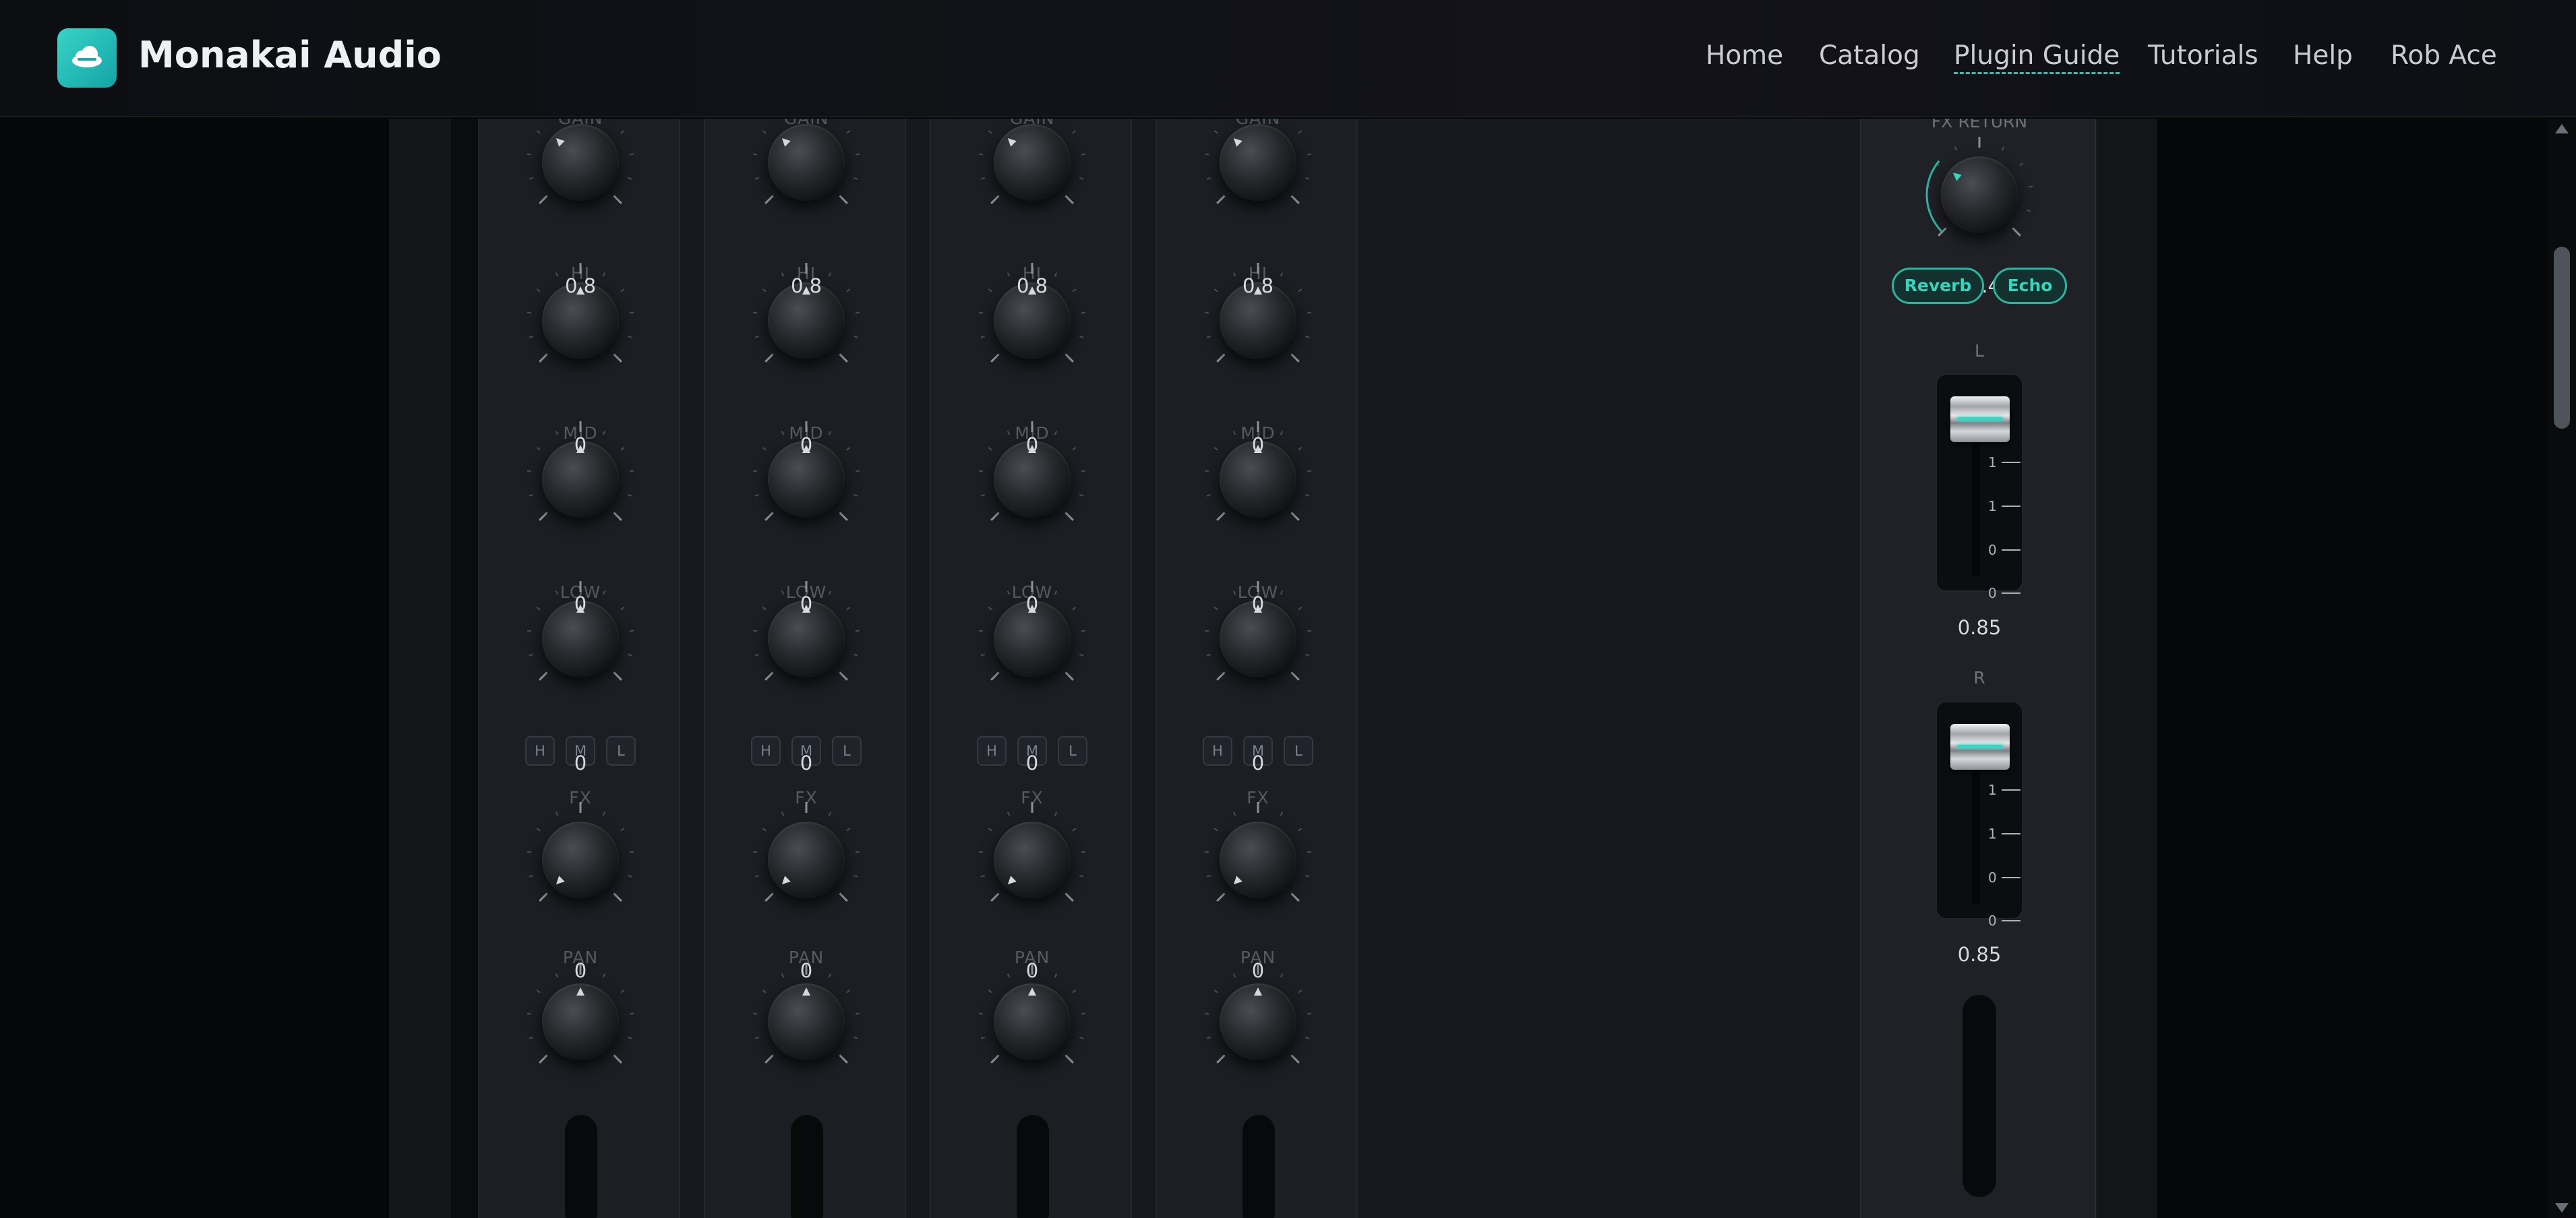  Describe the element at coordinates (2127, 668) in the screenshot. I see `mixer-right-frame` at that location.